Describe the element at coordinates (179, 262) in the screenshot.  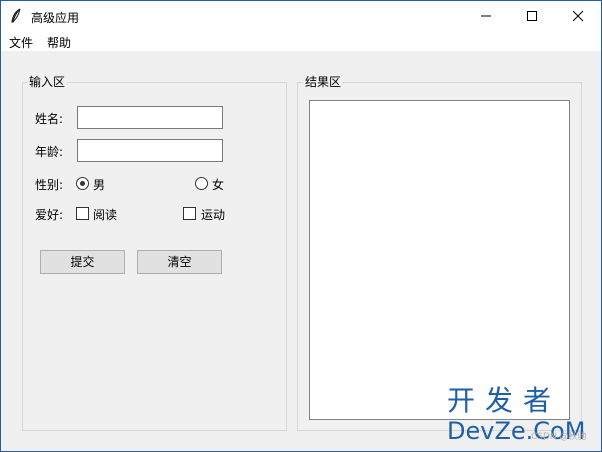
I see `clear-button: 清空` at that location.